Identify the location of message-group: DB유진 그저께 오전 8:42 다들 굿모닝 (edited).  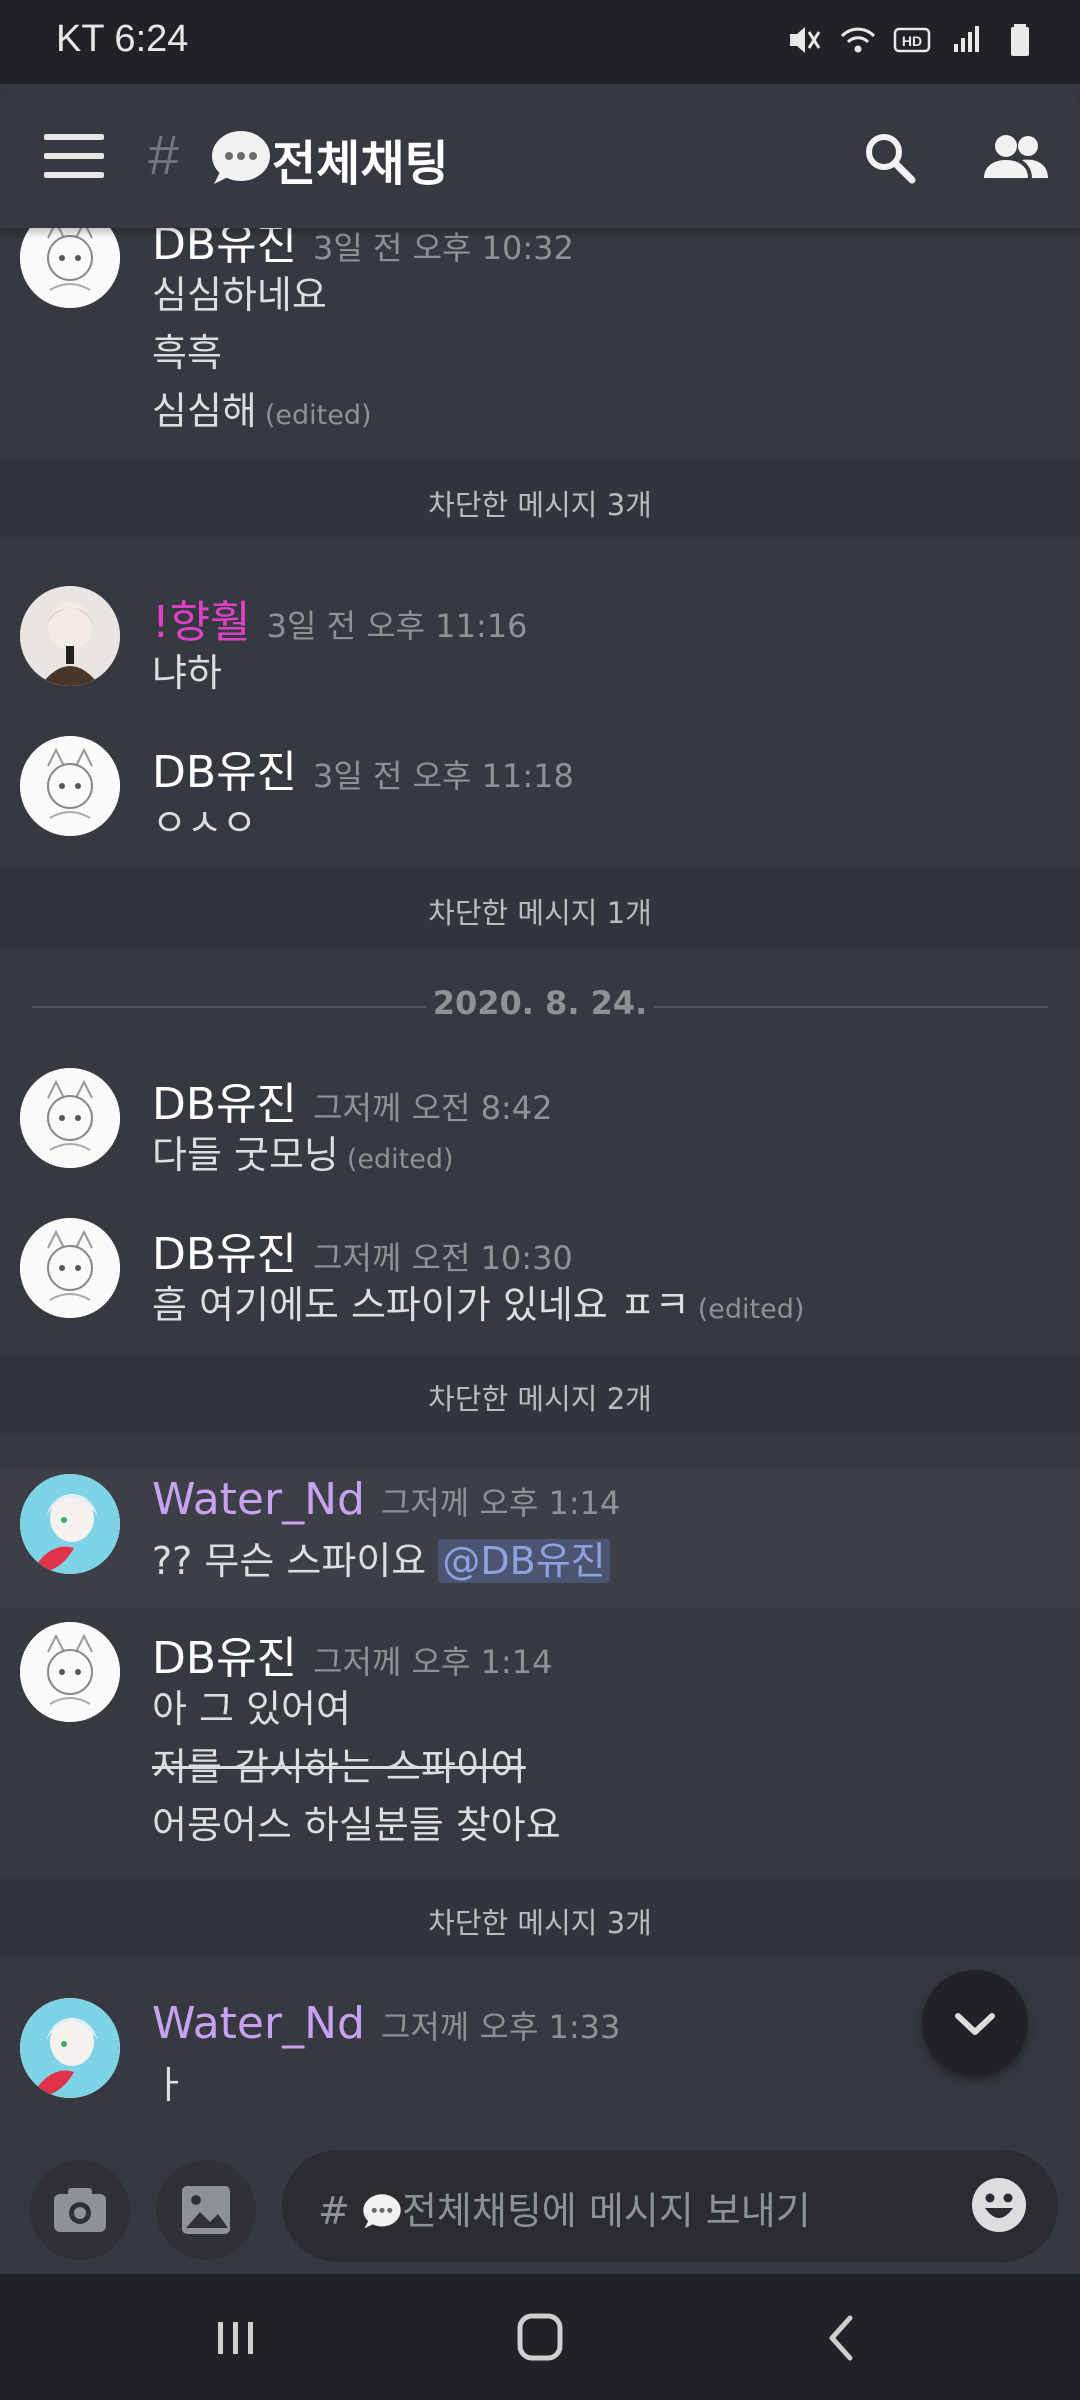
(540, 1133).